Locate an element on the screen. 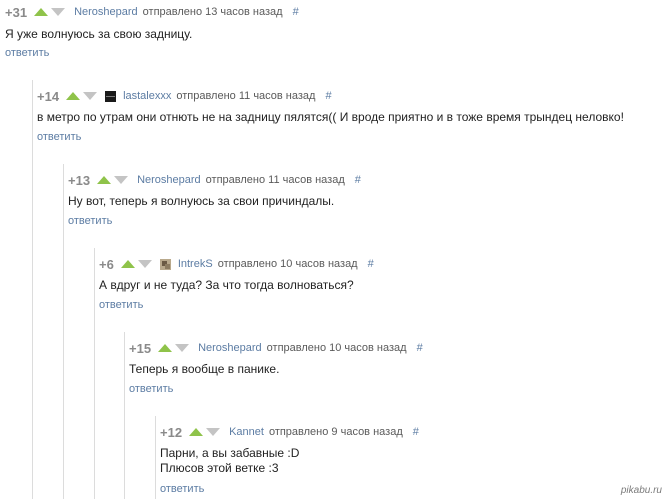 Image resolution: width=668 pixels, height=499 pixels. comment-line: Теперь я вообще в панике. is located at coordinates (204, 369).